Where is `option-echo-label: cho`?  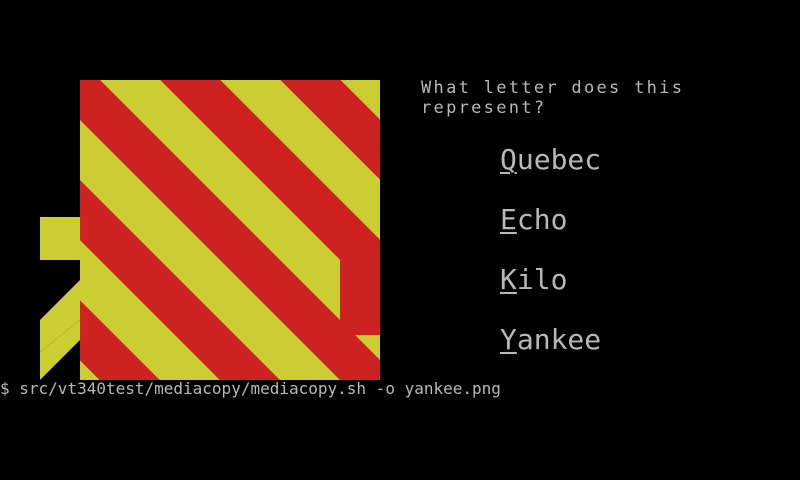 option-echo-label: cho is located at coordinates (542, 219).